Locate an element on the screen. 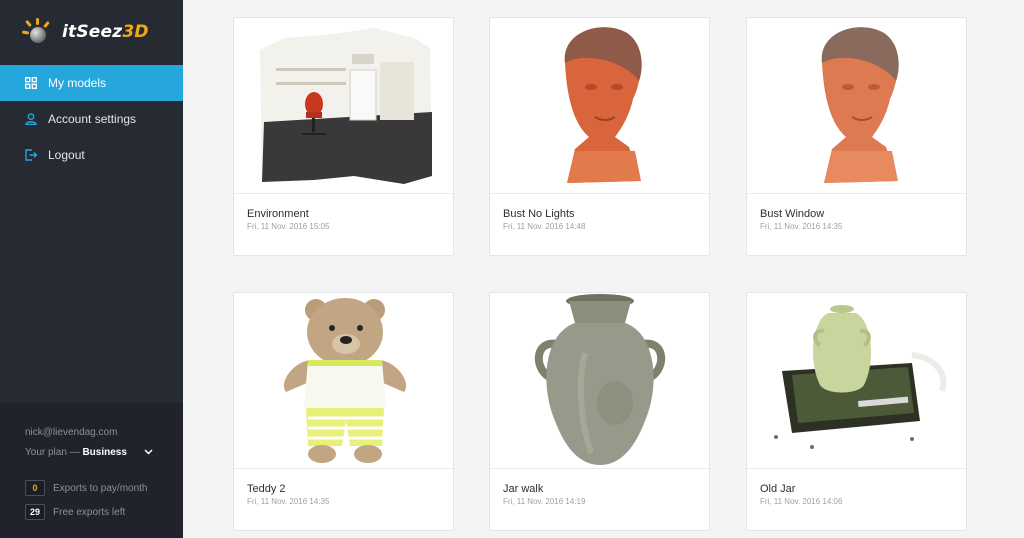 Image resolution: width=1024 pixels, height=538 pixels. office-room-scan-image is located at coordinates (345, 105).